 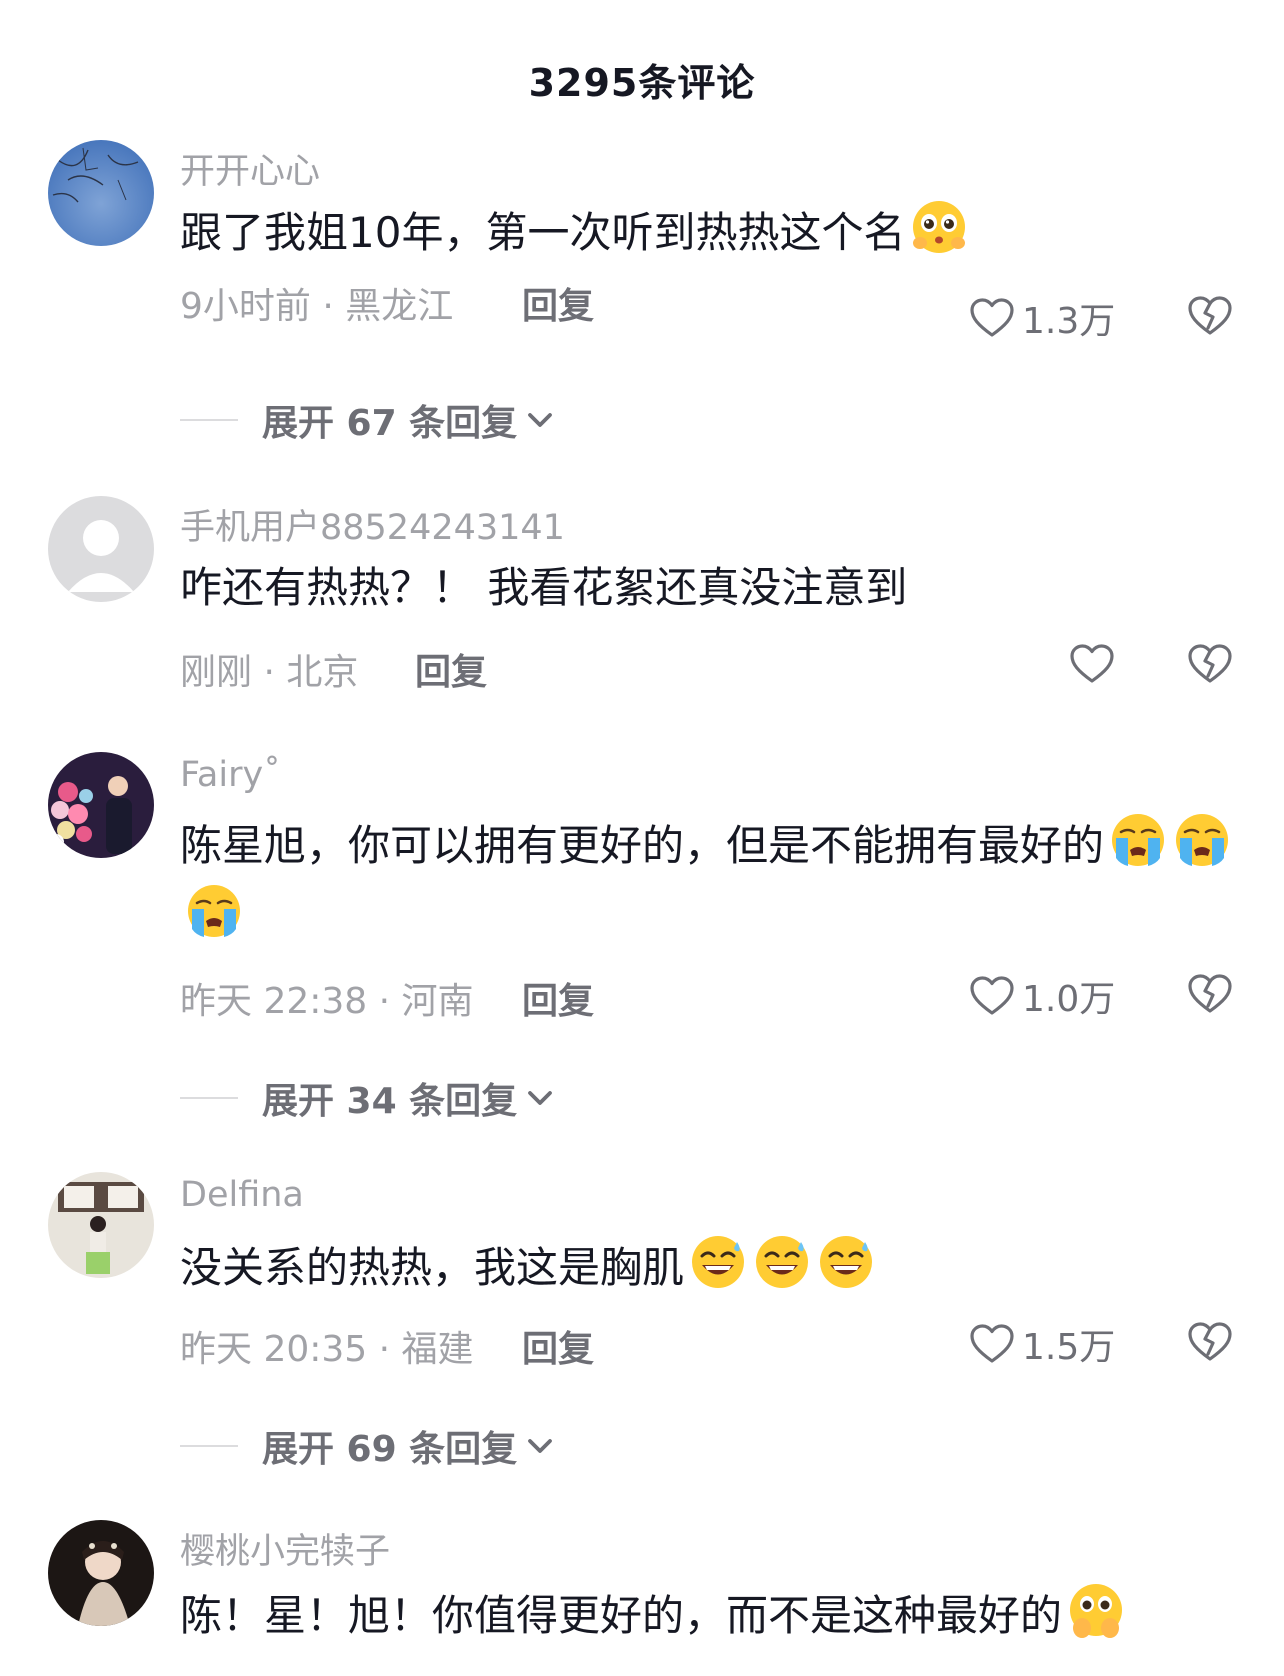 What do you see at coordinates (390, 423) in the screenshot?
I see `expand-replies-label: 展开 67 条回复` at bounding box center [390, 423].